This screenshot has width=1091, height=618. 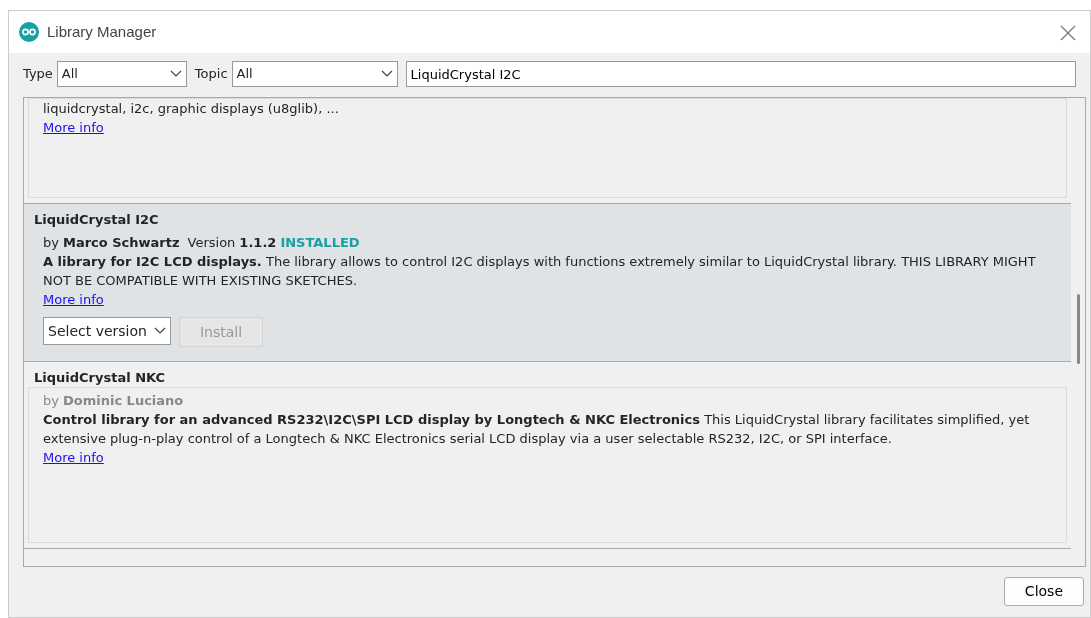 I want to click on scrollbar-thumb, so click(x=1078, y=329).